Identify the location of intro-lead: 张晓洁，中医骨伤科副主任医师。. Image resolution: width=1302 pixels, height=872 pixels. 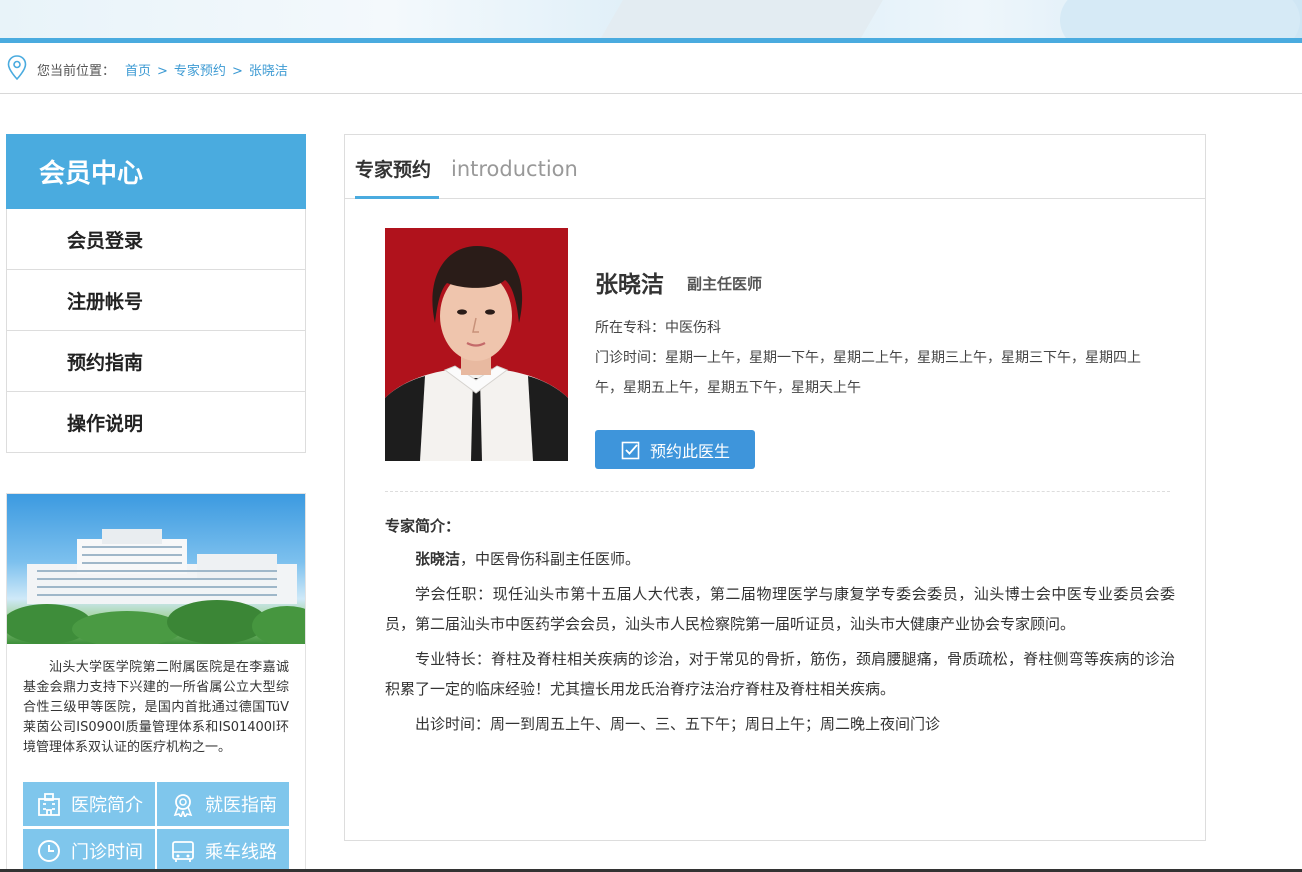
(780, 559).